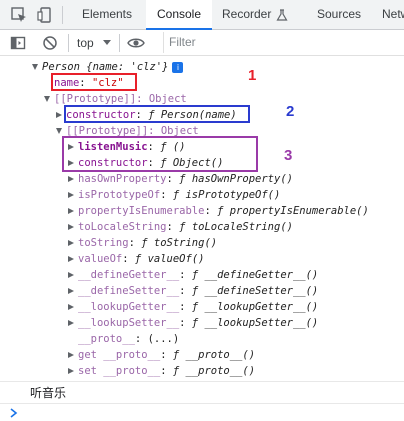 The height and width of the screenshot is (421, 404). What do you see at coordinates (179, 15) in the screenshot?
I see `tab-console: Console` at bounding box center [179, 15].